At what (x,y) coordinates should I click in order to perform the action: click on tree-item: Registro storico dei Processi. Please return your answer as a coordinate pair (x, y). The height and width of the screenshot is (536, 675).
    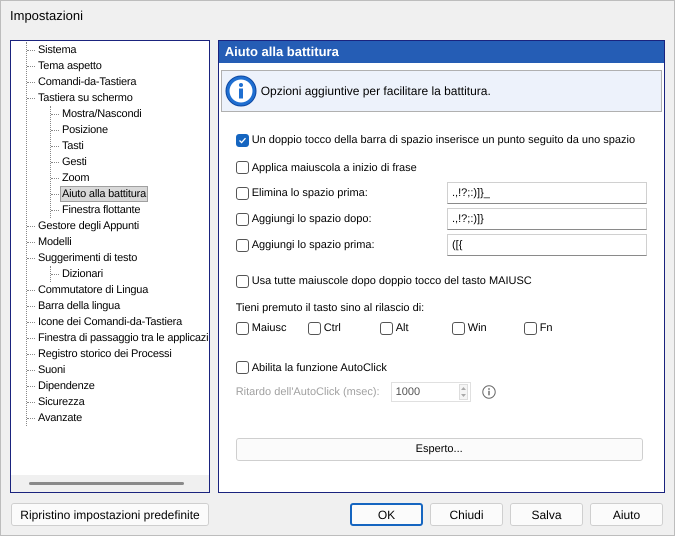
    Looking at the image, I should click on (105, 354).